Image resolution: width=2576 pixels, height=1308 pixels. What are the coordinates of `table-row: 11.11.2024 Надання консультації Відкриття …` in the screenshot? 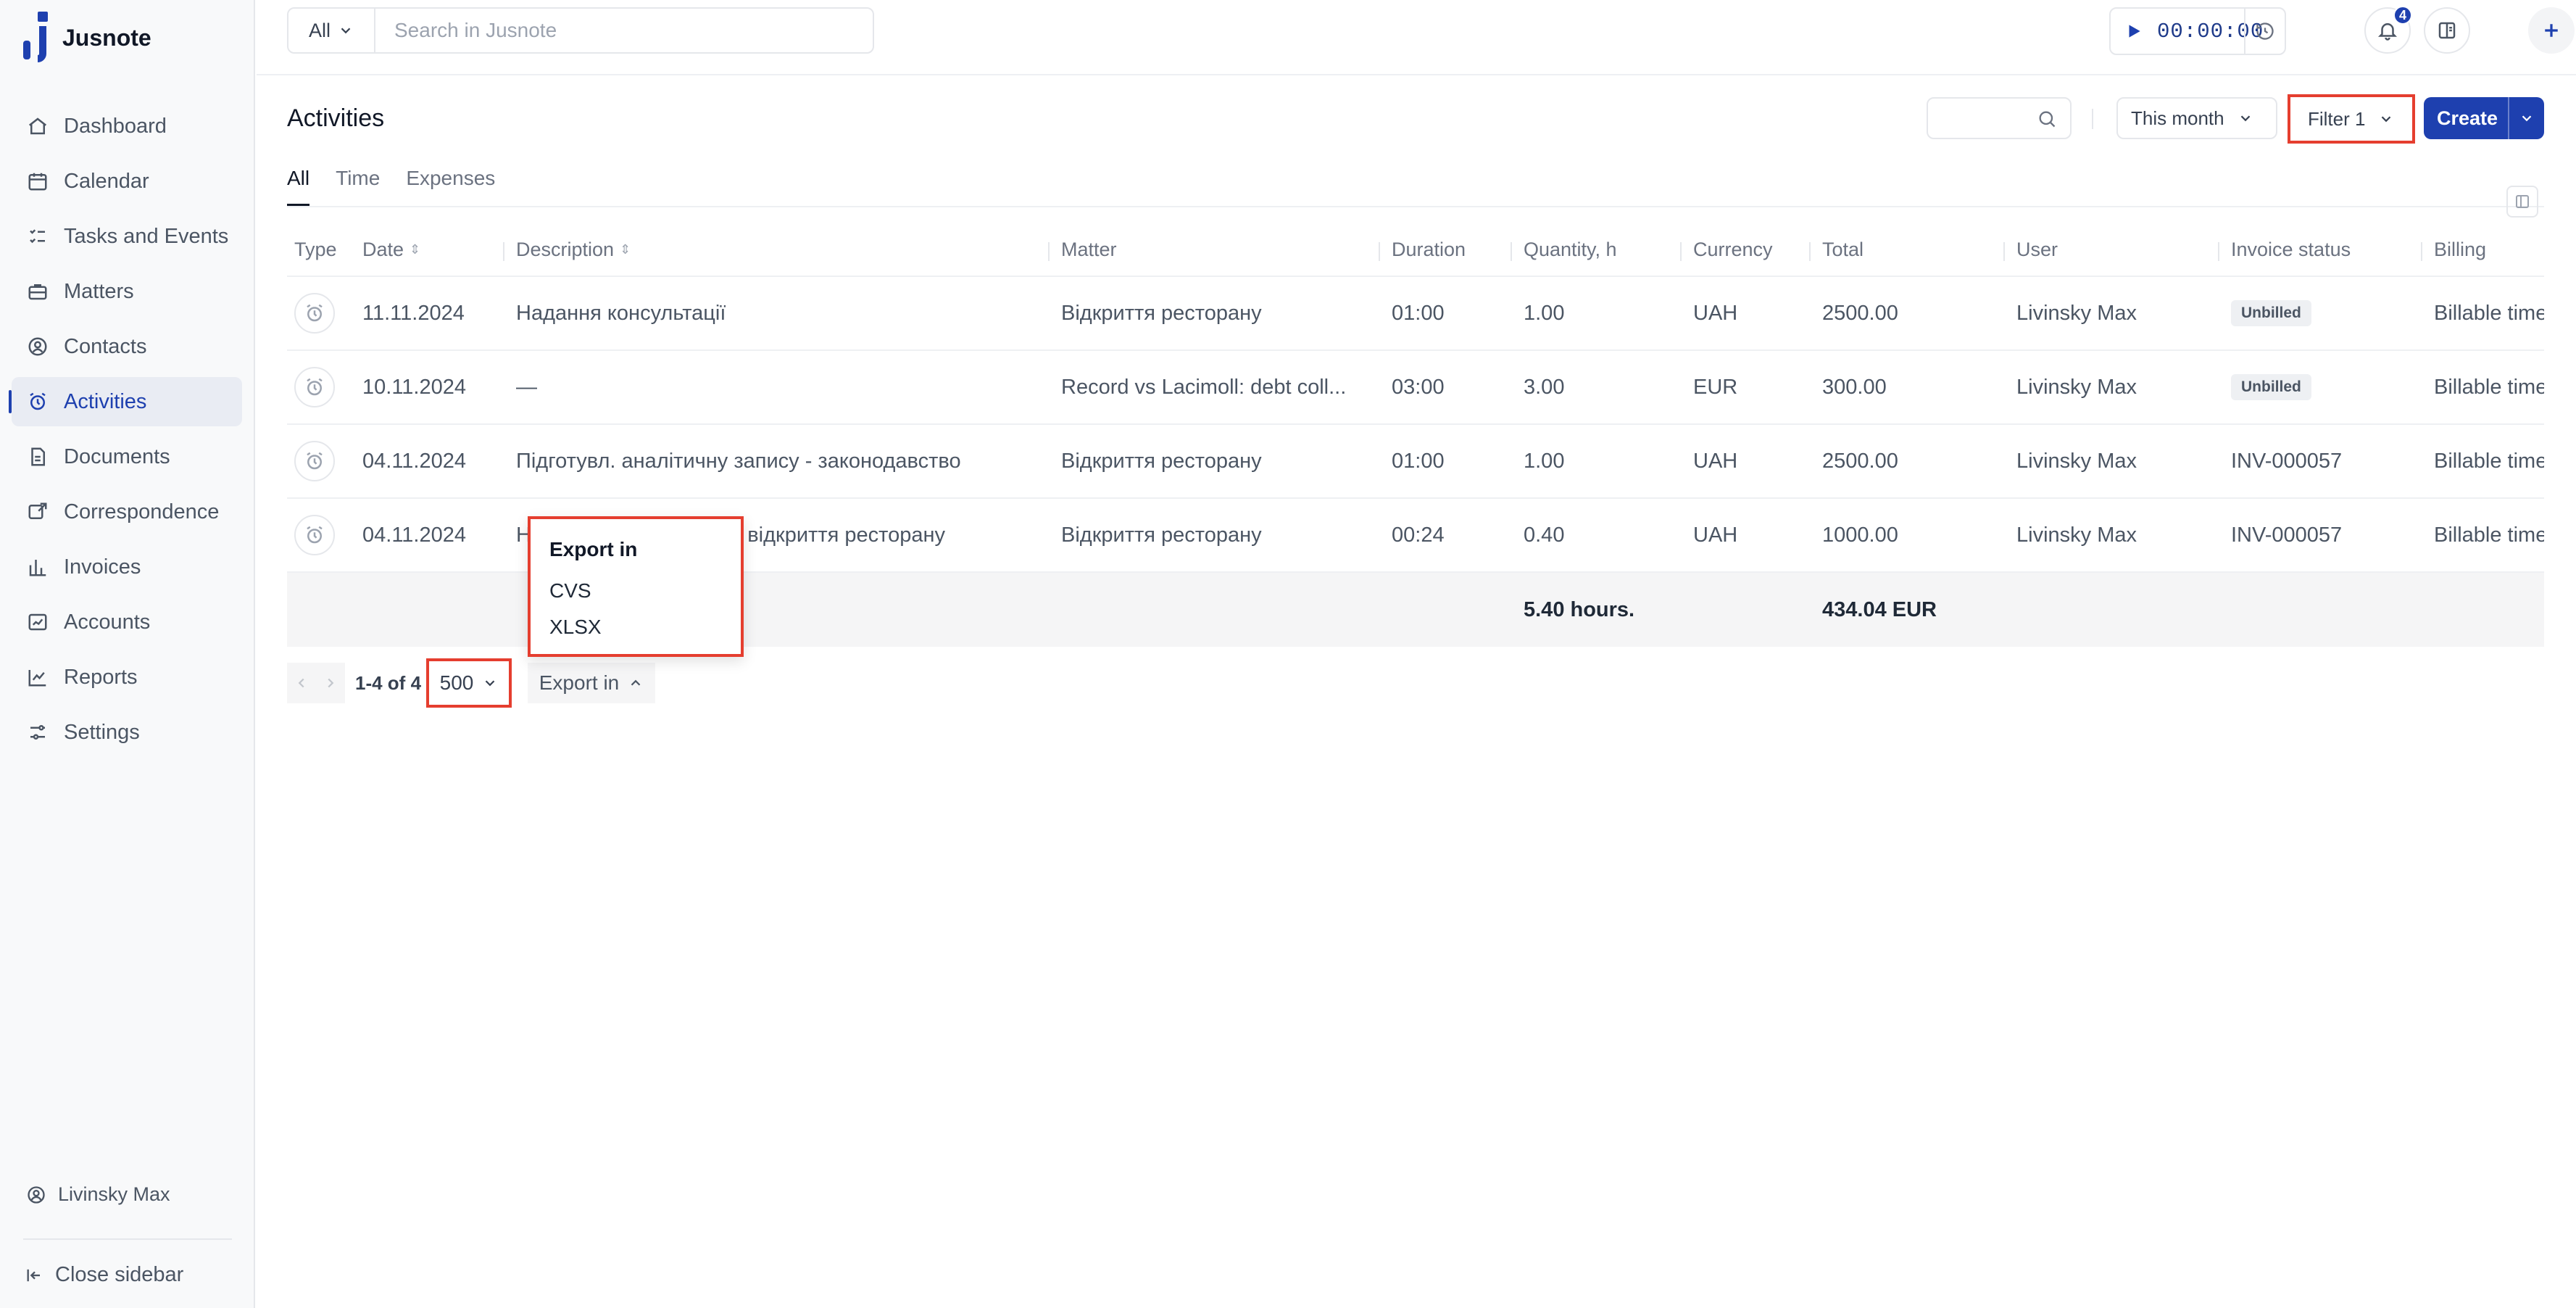 It's located at (1415, 314).